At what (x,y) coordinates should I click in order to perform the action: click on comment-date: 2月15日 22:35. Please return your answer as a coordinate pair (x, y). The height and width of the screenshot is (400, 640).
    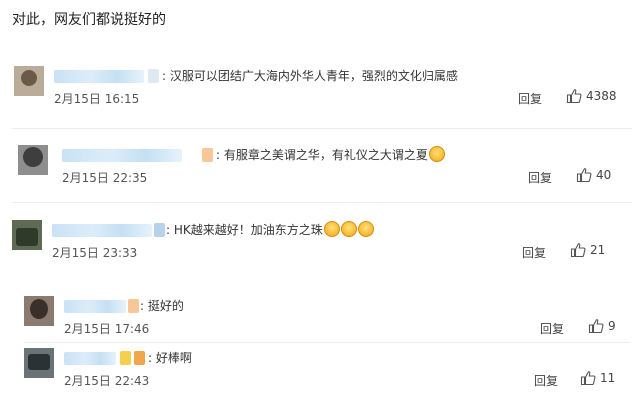
    Looking at the image, I should click on (105, 178).